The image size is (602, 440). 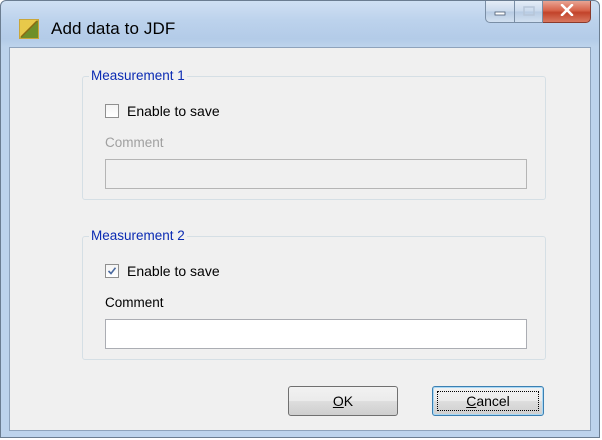 I want to click on maximize-icon, so click(x=528, y=12).